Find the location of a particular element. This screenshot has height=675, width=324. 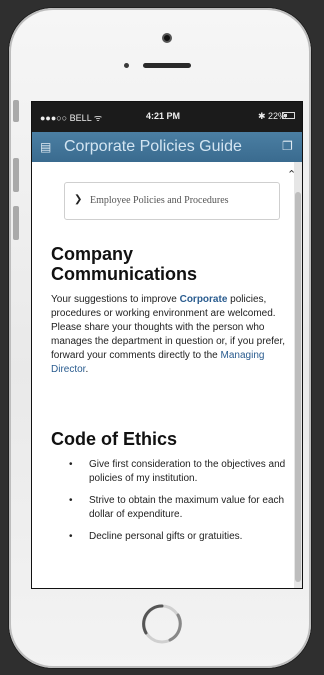

carrier-signal: ●●●○○ BELL ᯤ is located at coordinates (71, 118).